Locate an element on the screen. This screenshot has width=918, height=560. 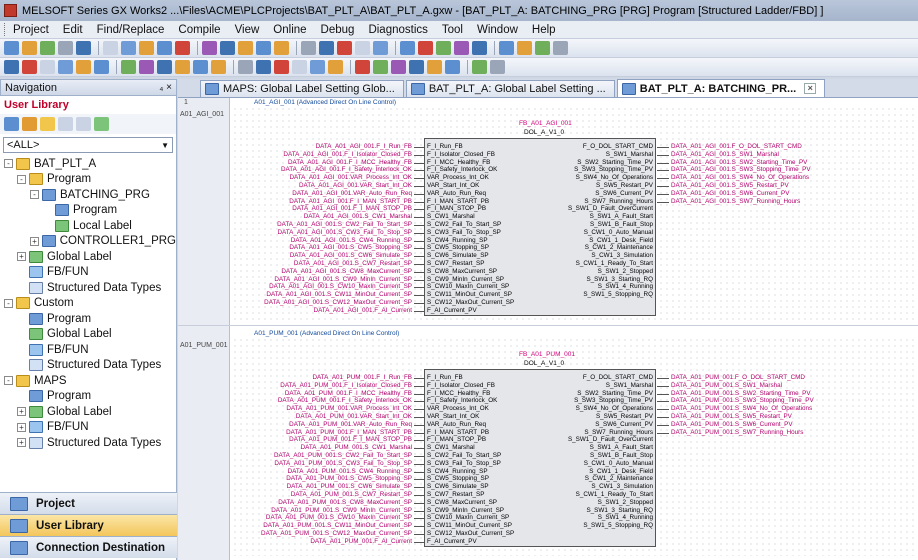
output-variable-label: DATA_A01_PUM_001.S_SW4_No_Of_Operations is located at coordinates (741, 408).